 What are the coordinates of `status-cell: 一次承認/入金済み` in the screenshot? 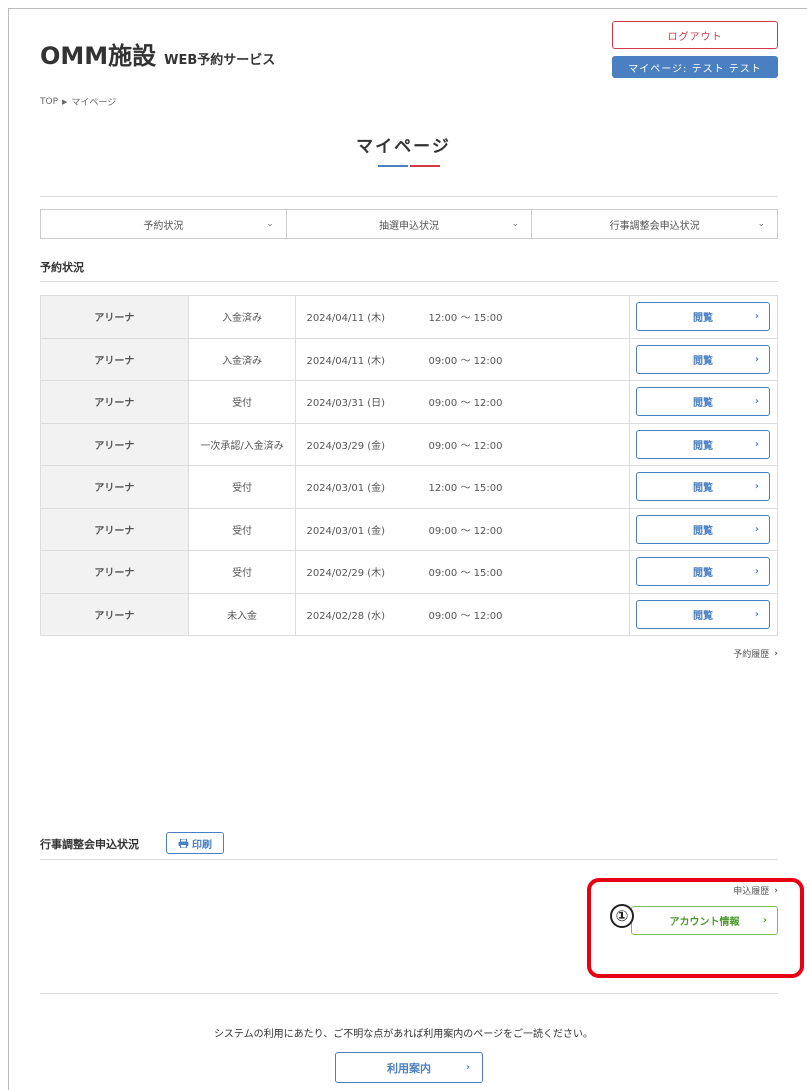 It's located at (242, 444).